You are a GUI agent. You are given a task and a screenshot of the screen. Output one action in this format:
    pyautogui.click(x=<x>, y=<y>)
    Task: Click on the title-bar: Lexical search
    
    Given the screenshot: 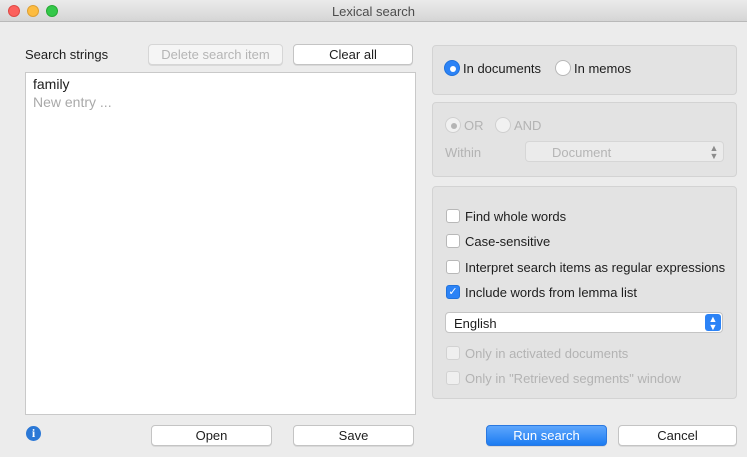 What is the action you would take?
    pyautogui.click(x=373, y=11)
    